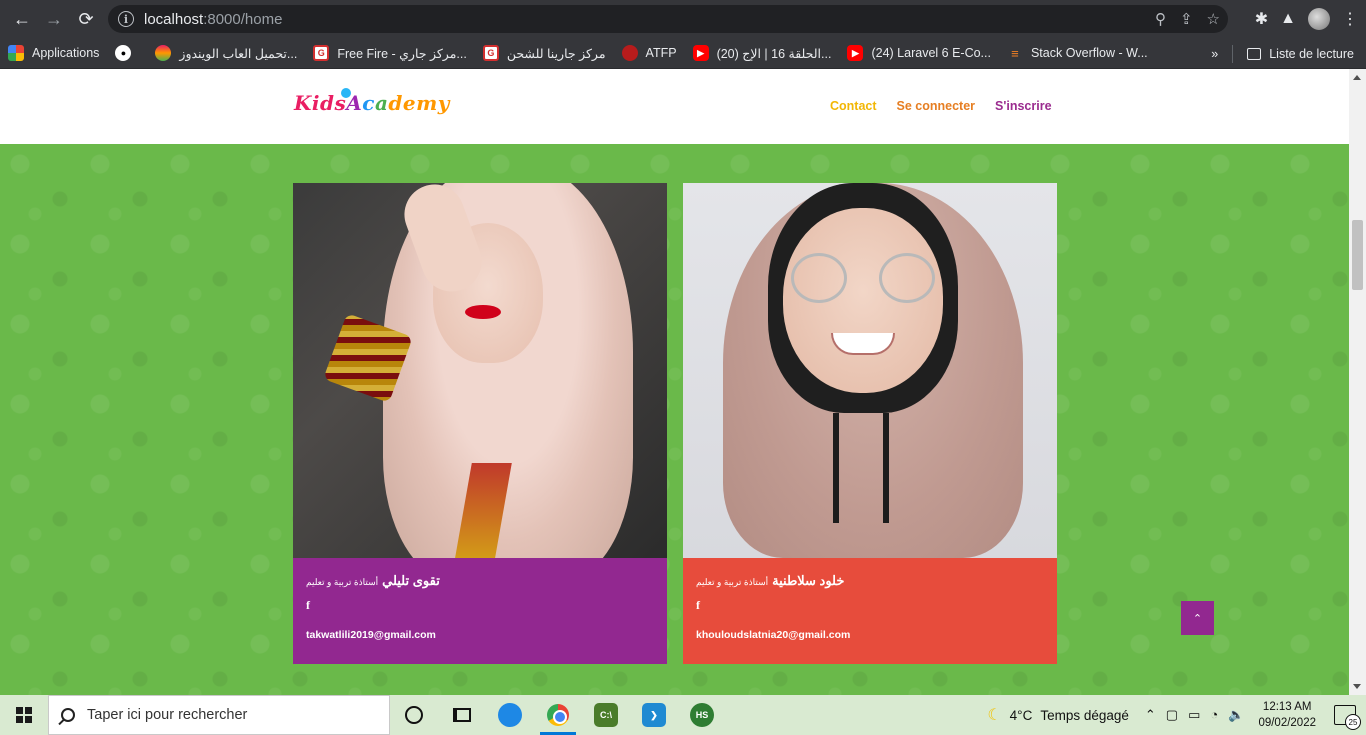 The height and width of the screenshot is (735, 1366). Describe the element at coordinates (1287, 723) in the screenshot. I see `clock-date: 09/02/2022` at that location.